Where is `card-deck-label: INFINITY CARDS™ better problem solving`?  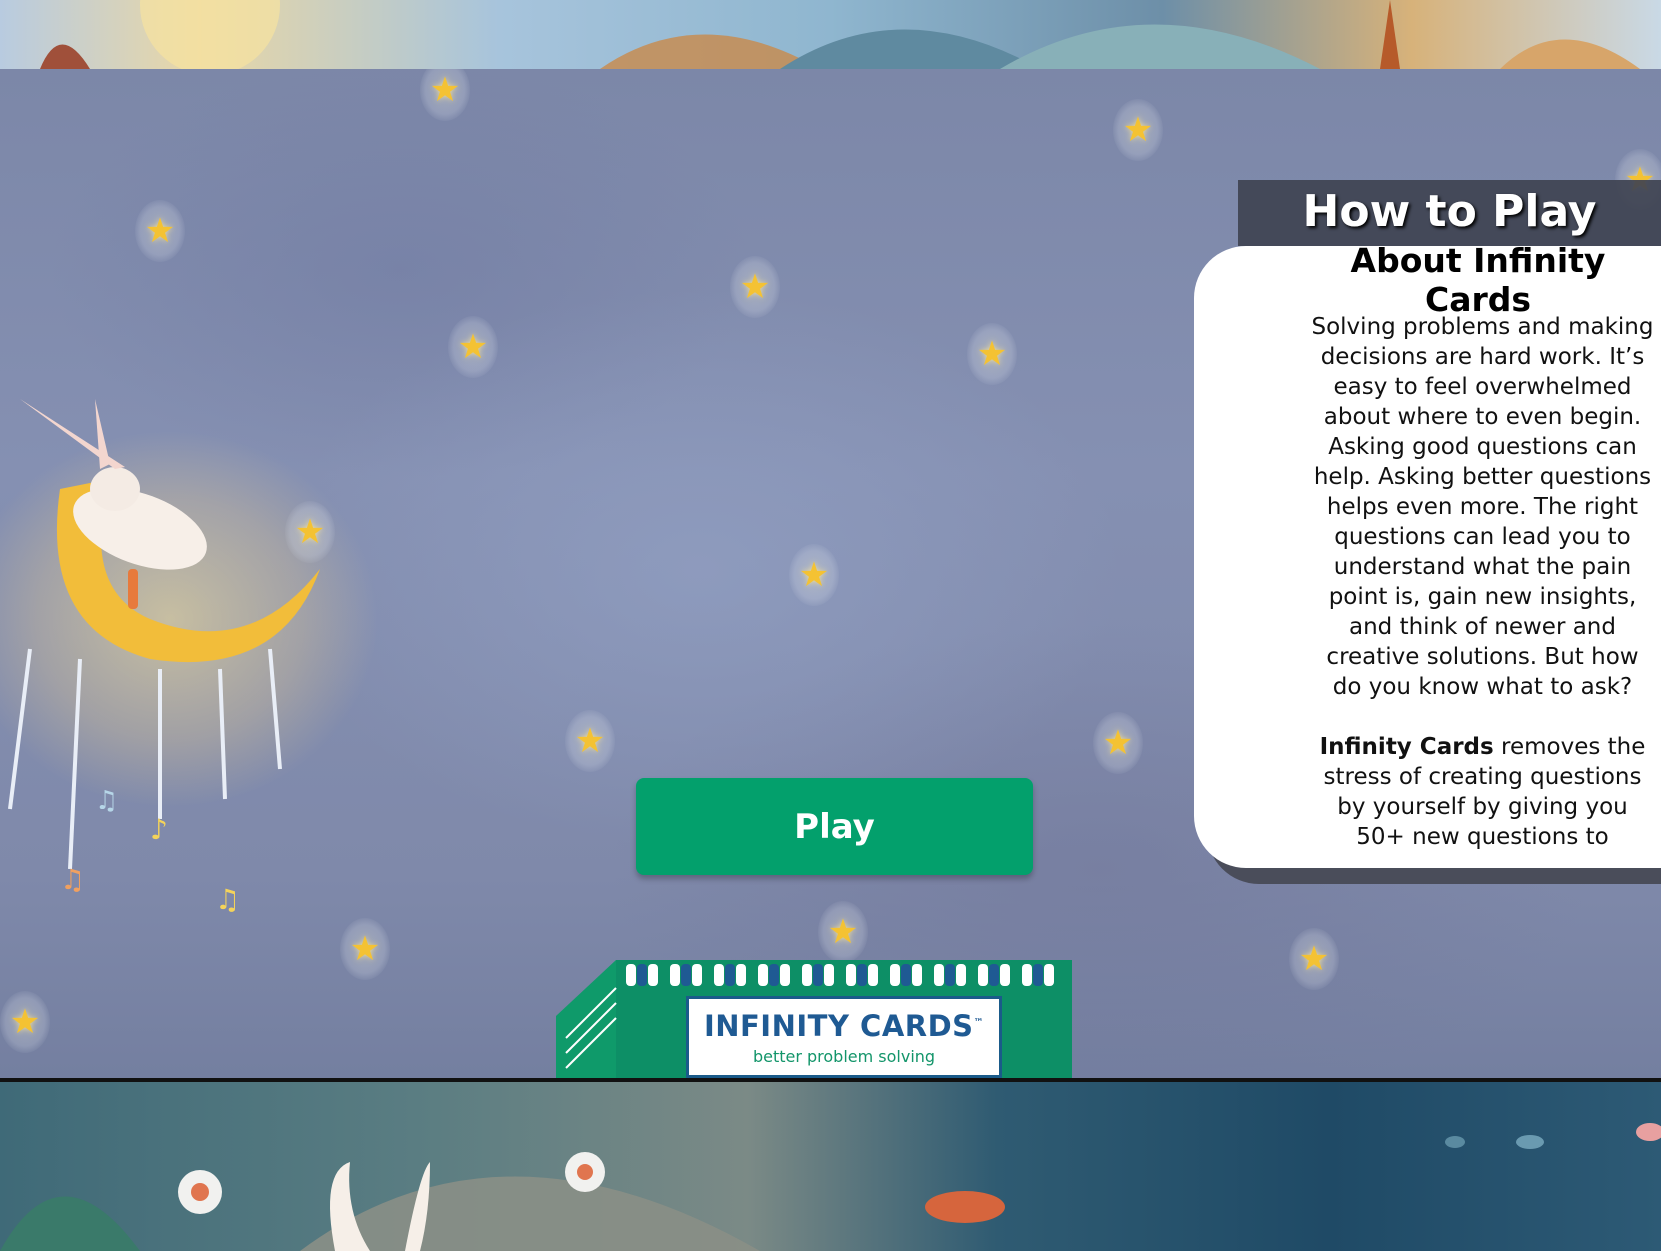
card-deck-label: INFINITY CARDS™ better problem solving is located at coordinates (844, 1037).